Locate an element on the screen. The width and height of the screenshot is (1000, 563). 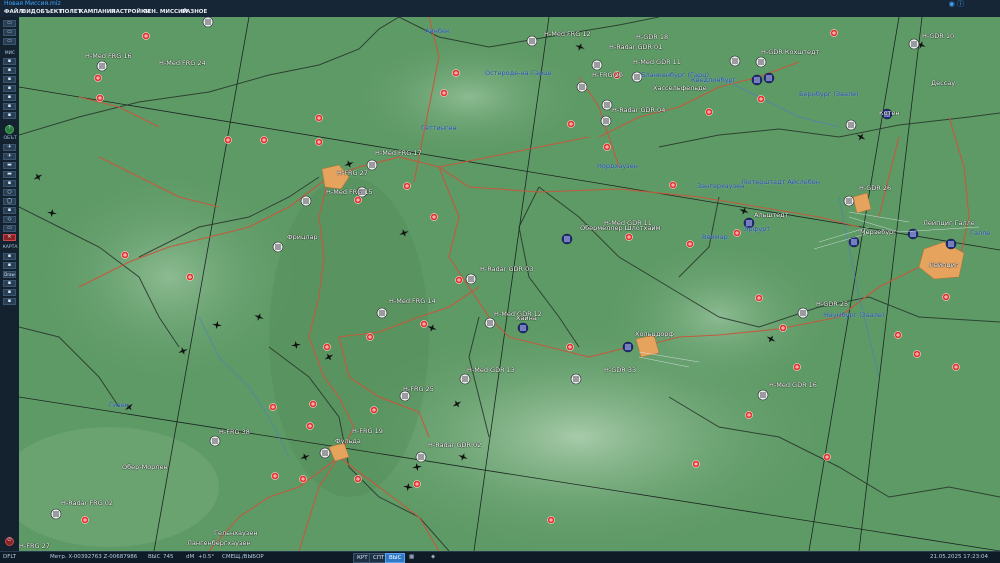
unit-label: Хайна is located at coordinates (526, 318).